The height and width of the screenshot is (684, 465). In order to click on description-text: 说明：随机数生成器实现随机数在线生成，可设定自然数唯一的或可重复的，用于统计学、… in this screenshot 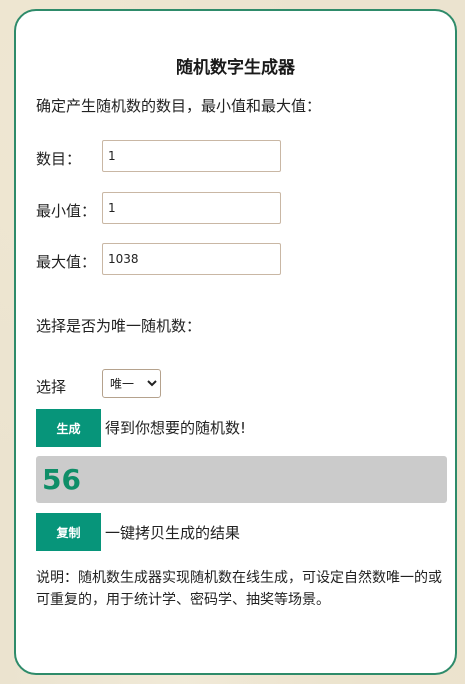, I will do `click(239, 589)`.